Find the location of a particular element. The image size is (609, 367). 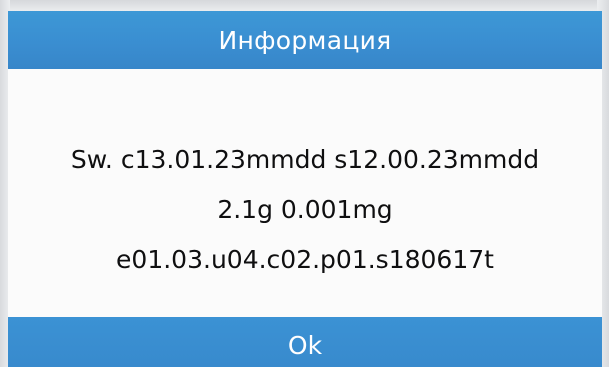

software-version-text: Sw. c13.01.23mmdd s12.00.23mmdd is located at coordinates (305, 159).